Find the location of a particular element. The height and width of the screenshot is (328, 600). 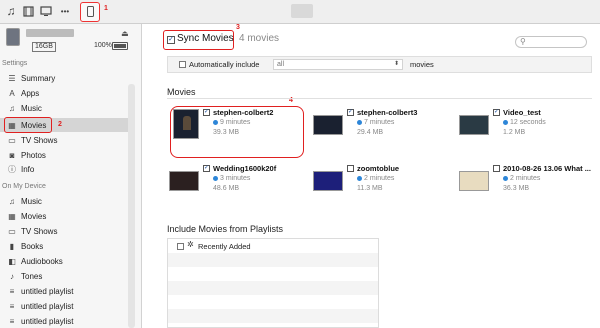

movie-highlight is located at coordinates (237, 132).